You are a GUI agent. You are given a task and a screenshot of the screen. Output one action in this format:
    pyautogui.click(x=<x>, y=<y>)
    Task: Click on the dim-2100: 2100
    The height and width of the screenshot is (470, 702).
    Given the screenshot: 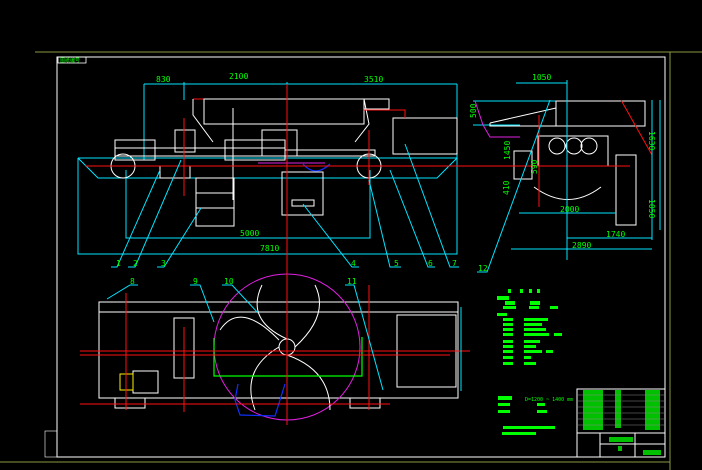 What is the action you would take?
    pyautogui.click(x=238, y=76)
    